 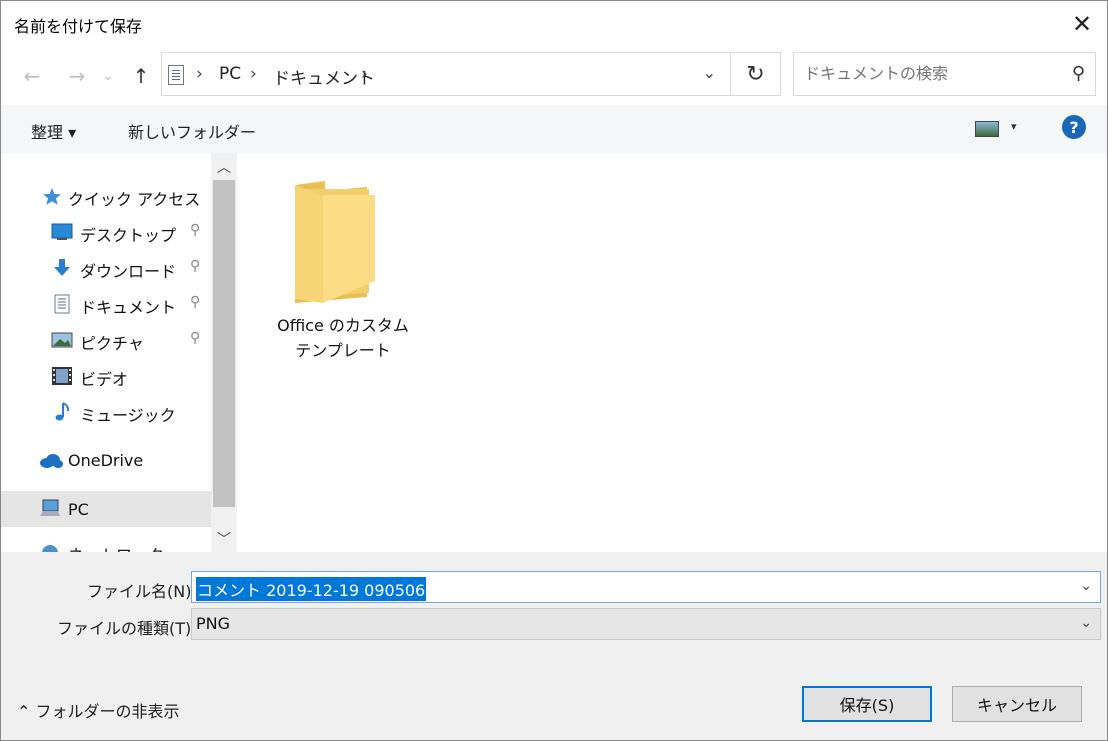 I want to click on cancel-button: キャンセル, so click(x=1017, y=704).